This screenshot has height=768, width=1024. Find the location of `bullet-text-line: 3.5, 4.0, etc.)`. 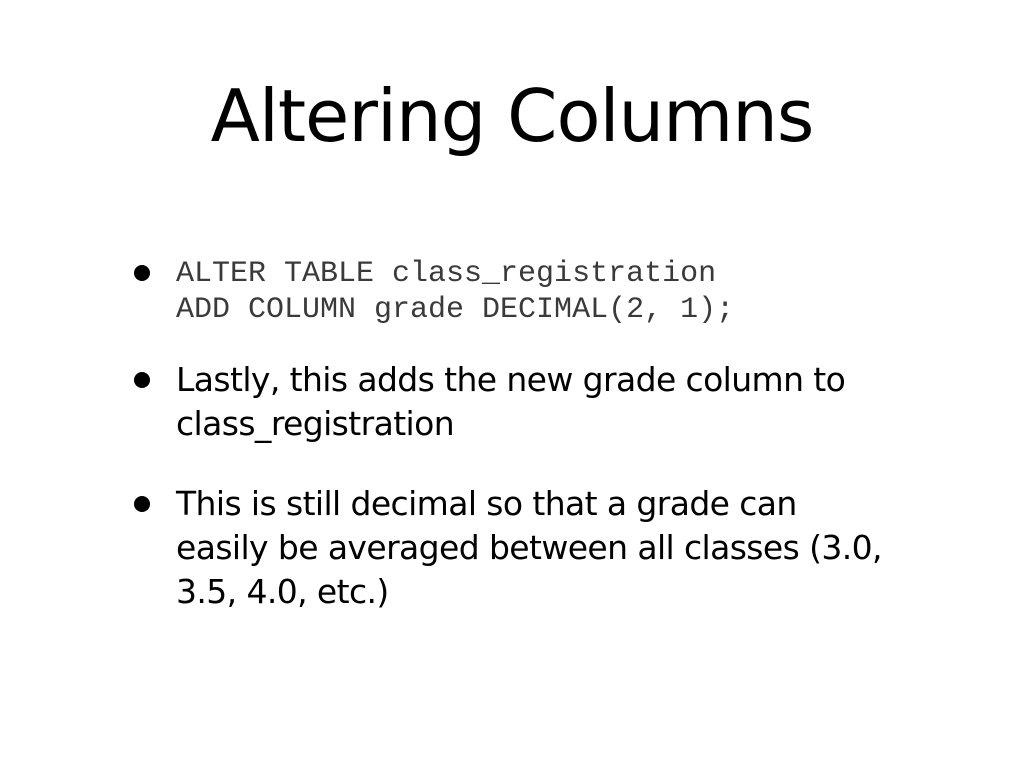

bullet-text-line: 3.5, 4.0, etc.) is located at coordinates (282, 591).